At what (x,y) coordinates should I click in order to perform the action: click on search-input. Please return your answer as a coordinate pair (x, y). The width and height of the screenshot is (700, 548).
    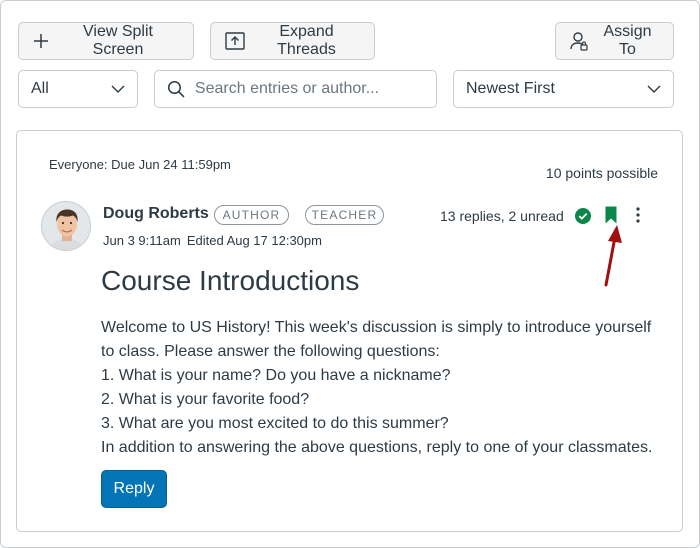
    Looking at the image, I should click on (309, 89).